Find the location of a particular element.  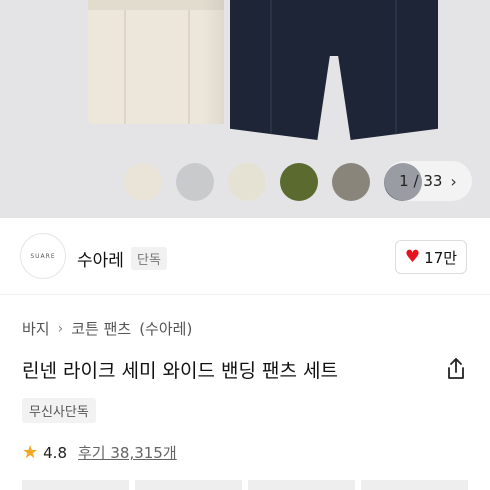

divider is located at coordinates (245, 294).